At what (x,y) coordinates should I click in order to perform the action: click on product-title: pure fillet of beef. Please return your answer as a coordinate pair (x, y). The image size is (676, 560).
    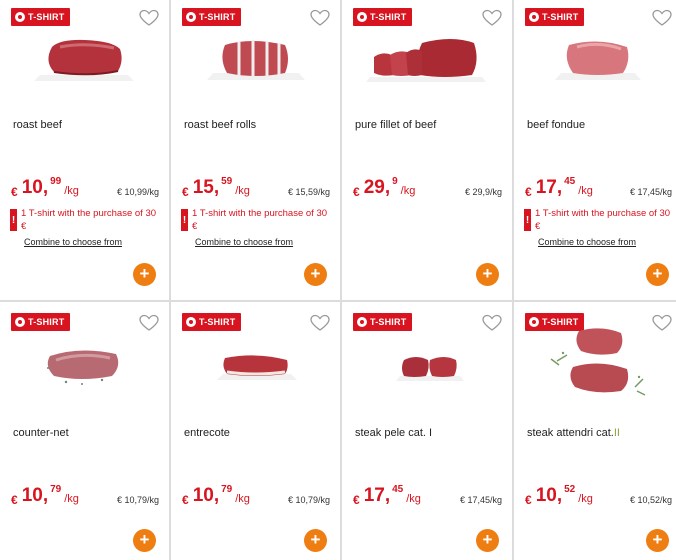
    Looking at the image, I should click on (395, 125).